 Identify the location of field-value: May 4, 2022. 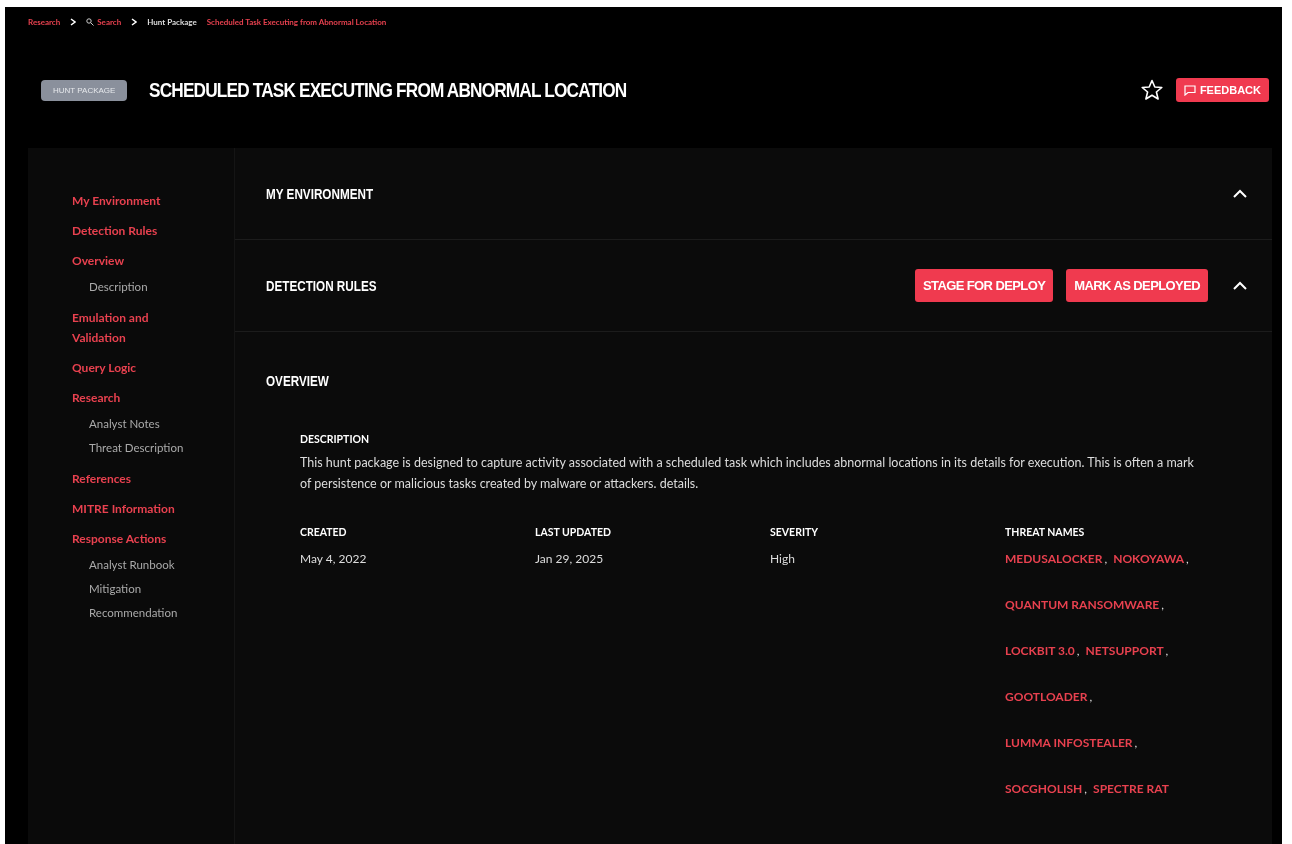
(334, 558).